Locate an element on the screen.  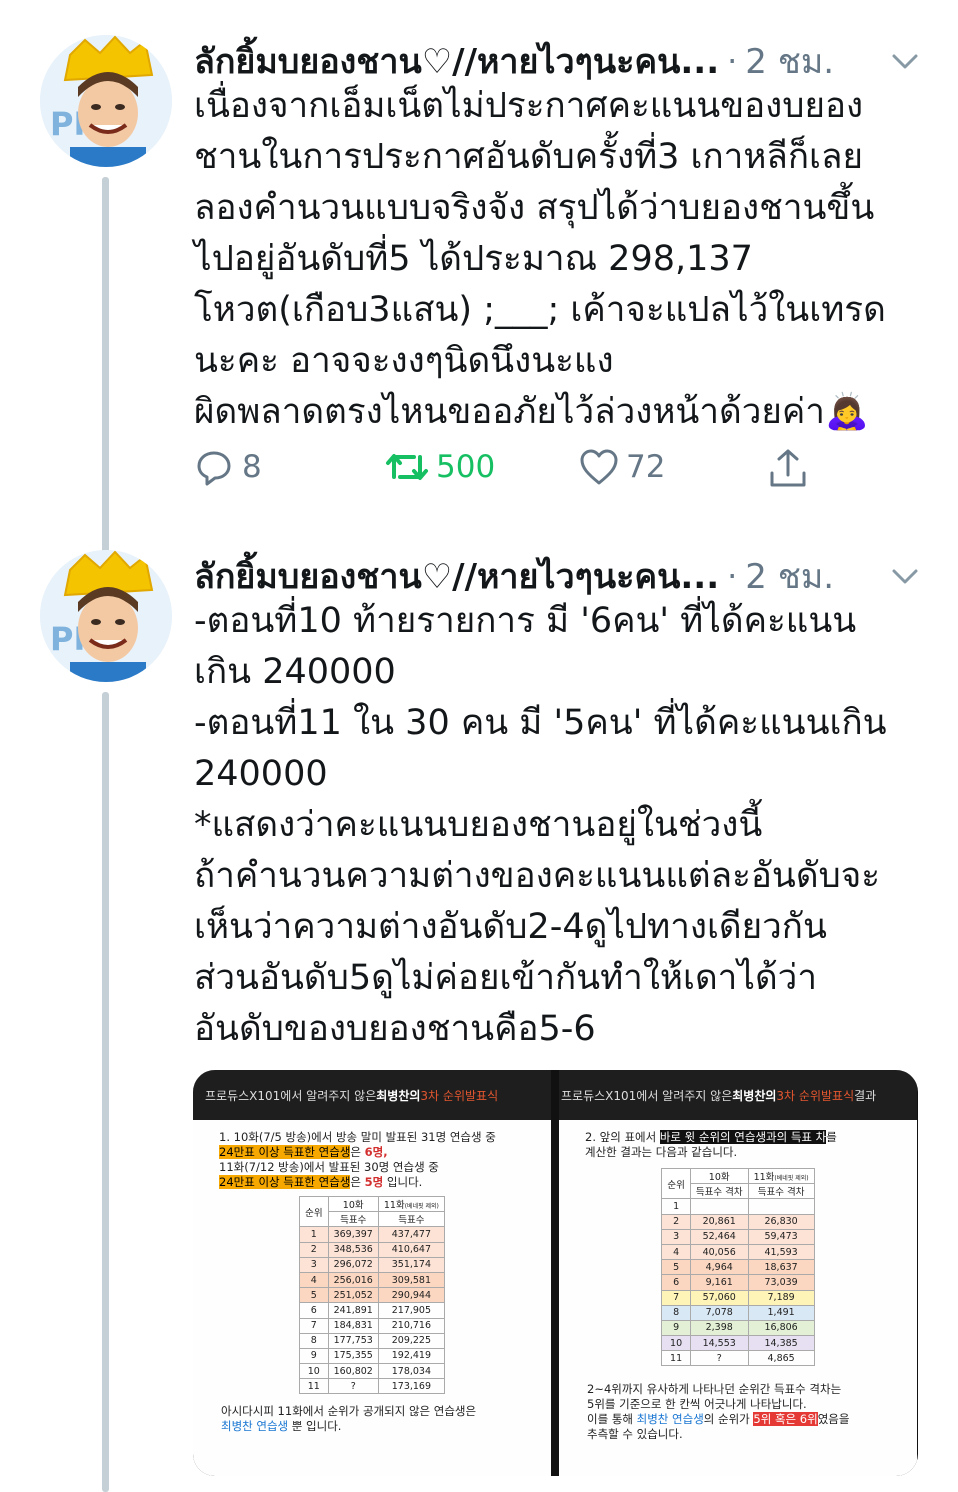
table-cell: 41,593 is located at coordinates (781, 1252).